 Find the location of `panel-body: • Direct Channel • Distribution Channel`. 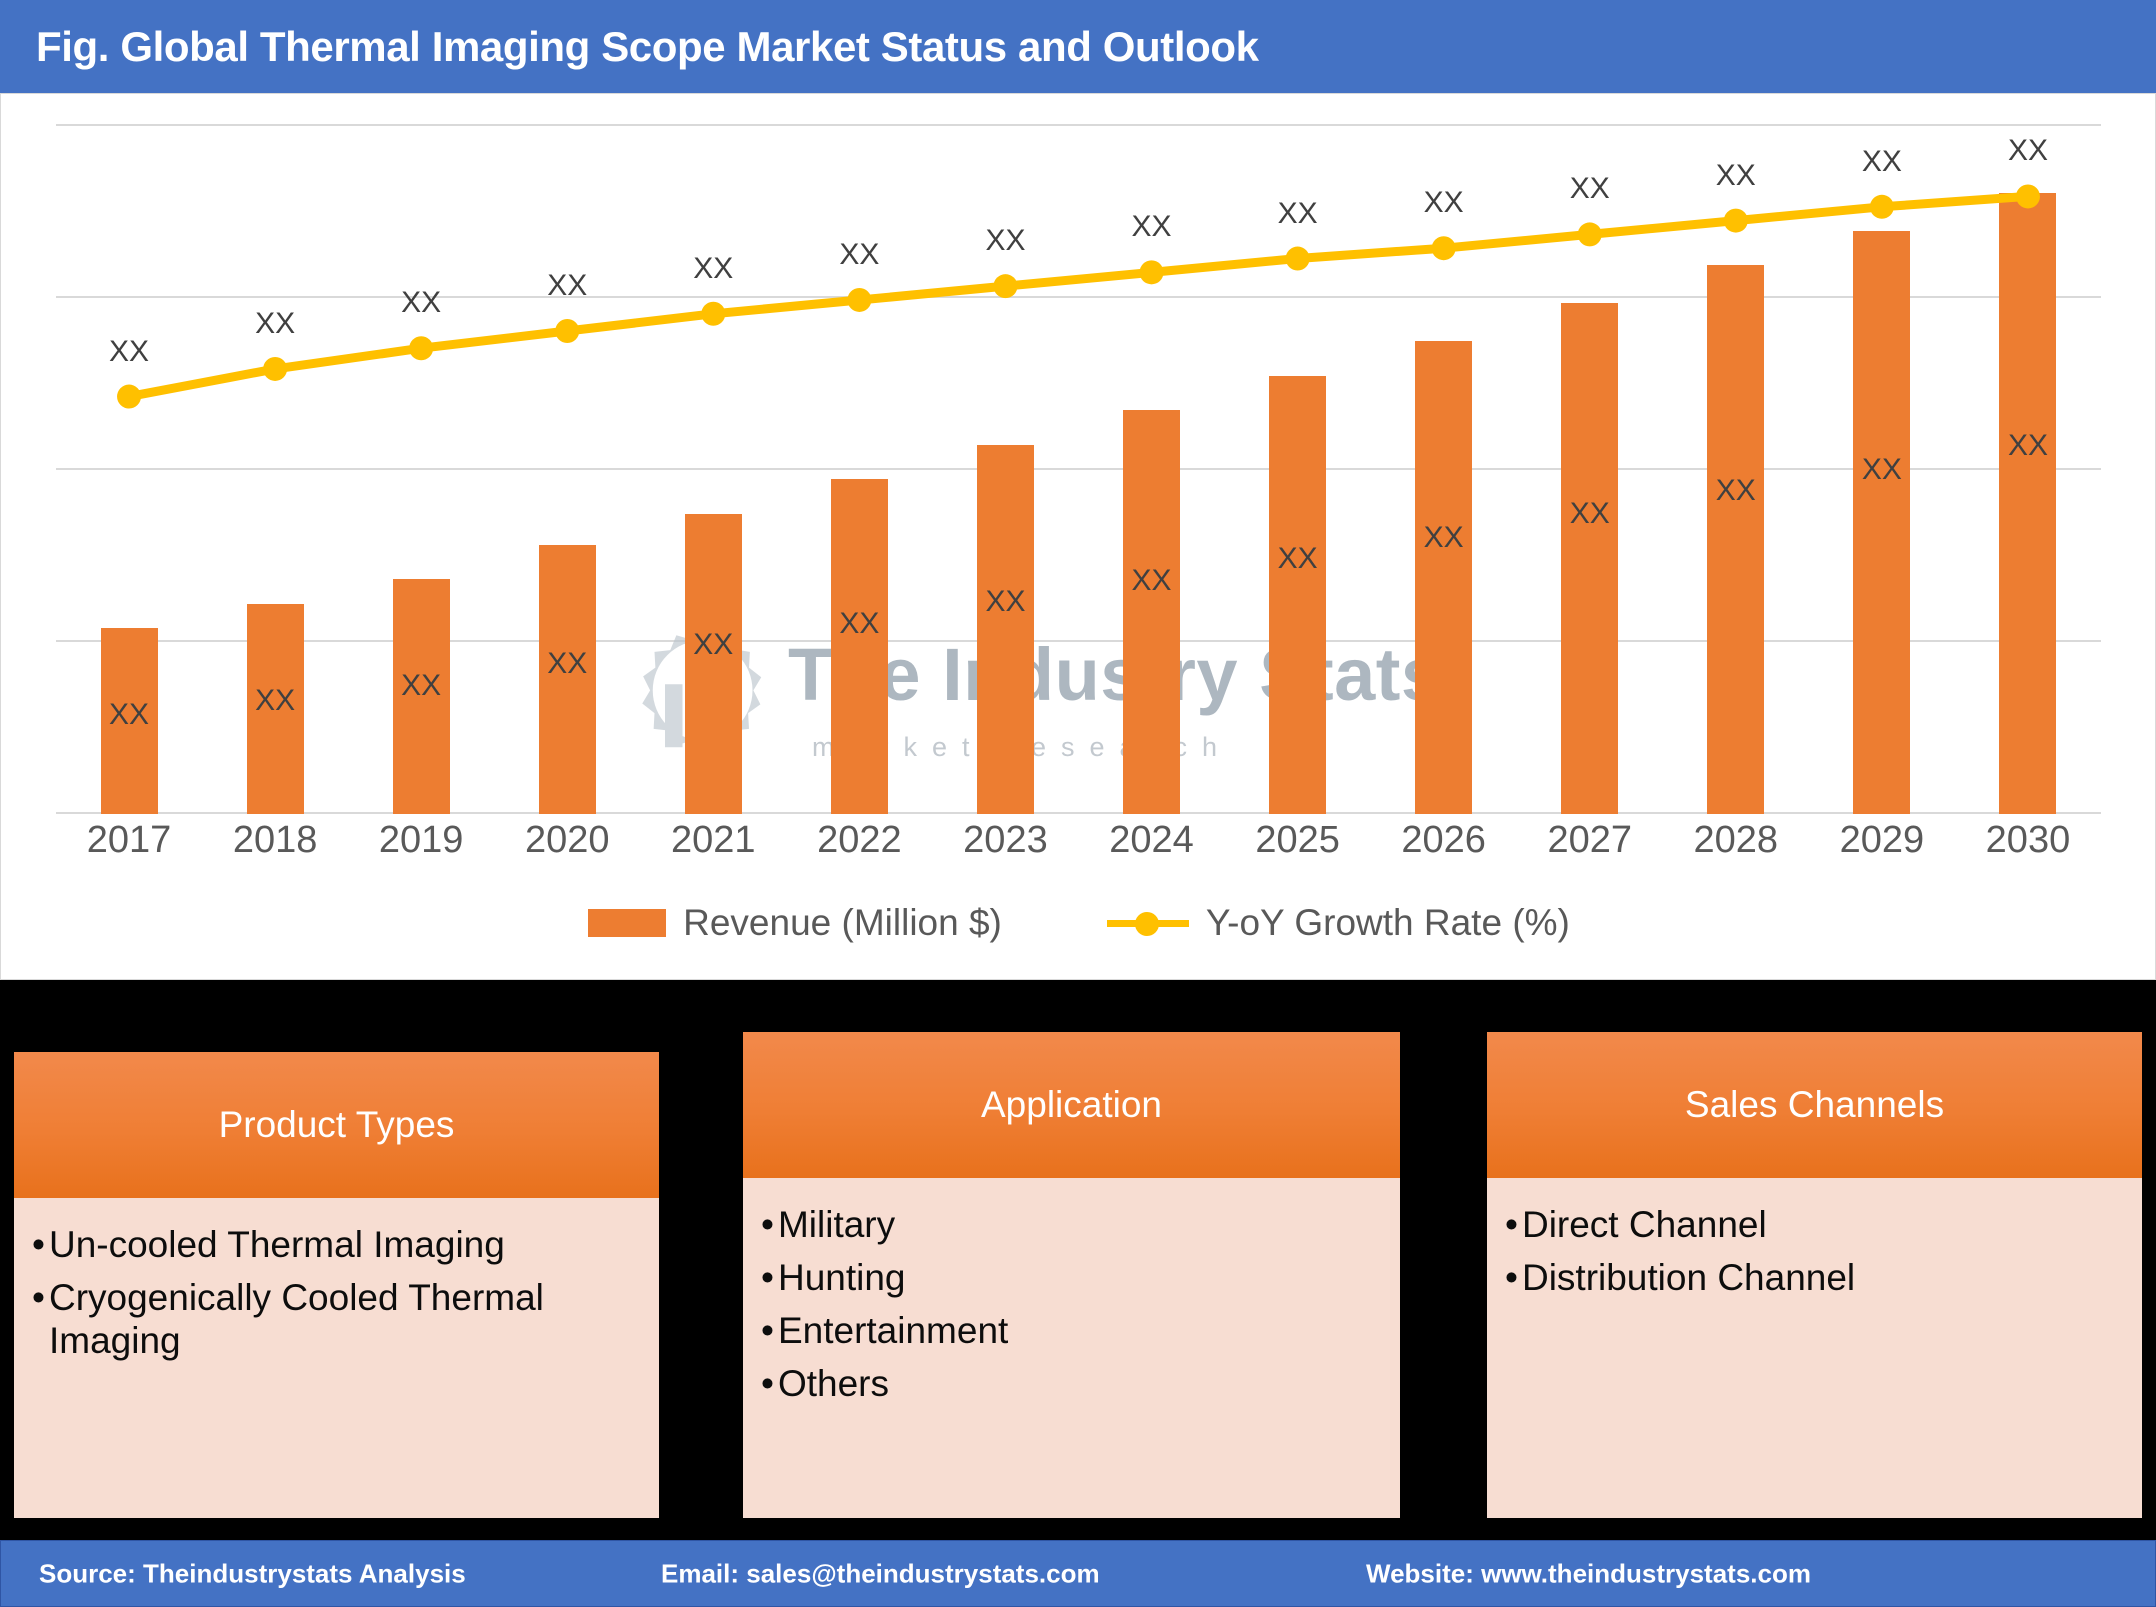

panel-body: • Direct Channel • Distribution Channel is located at coordinates (1814, 1348).